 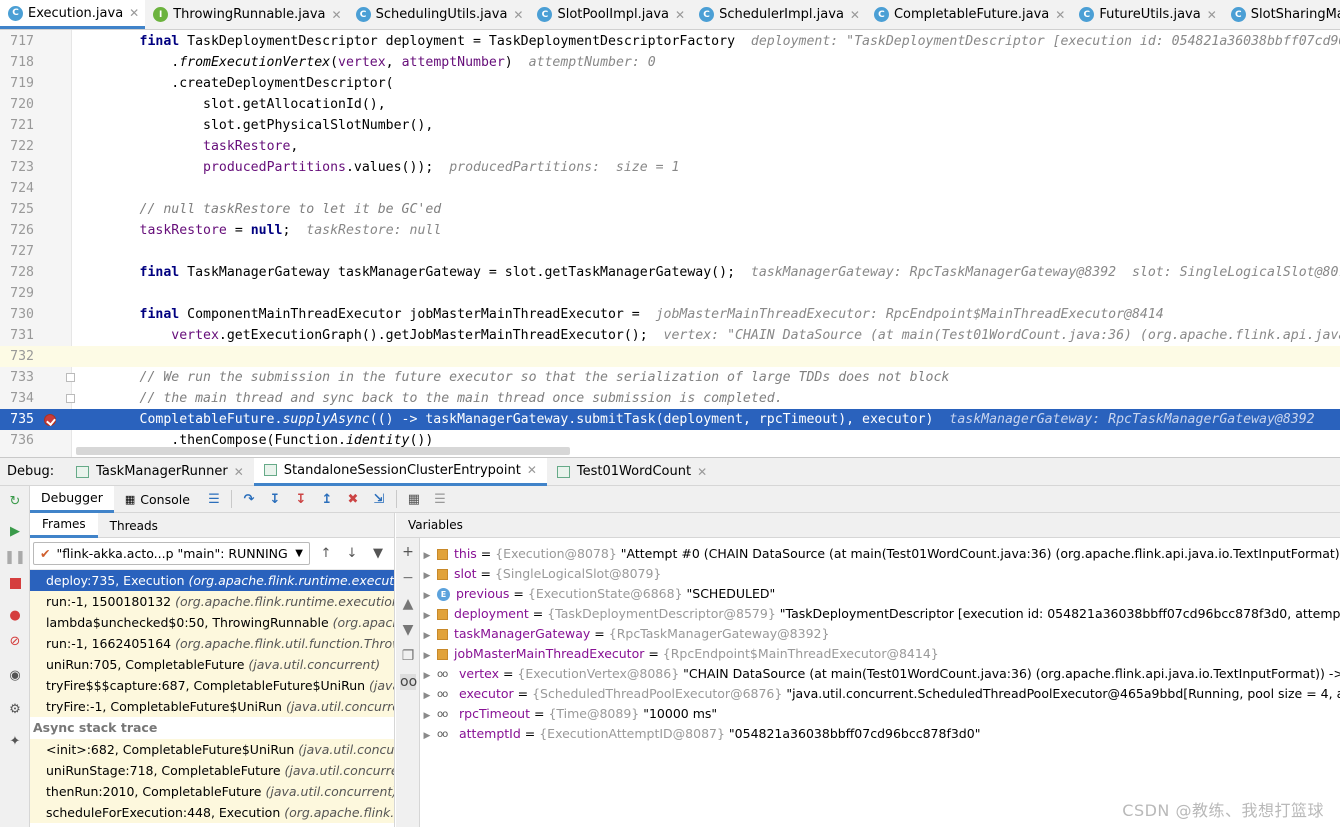 I want to click on line-number: 727, so click(x=17, y=251).